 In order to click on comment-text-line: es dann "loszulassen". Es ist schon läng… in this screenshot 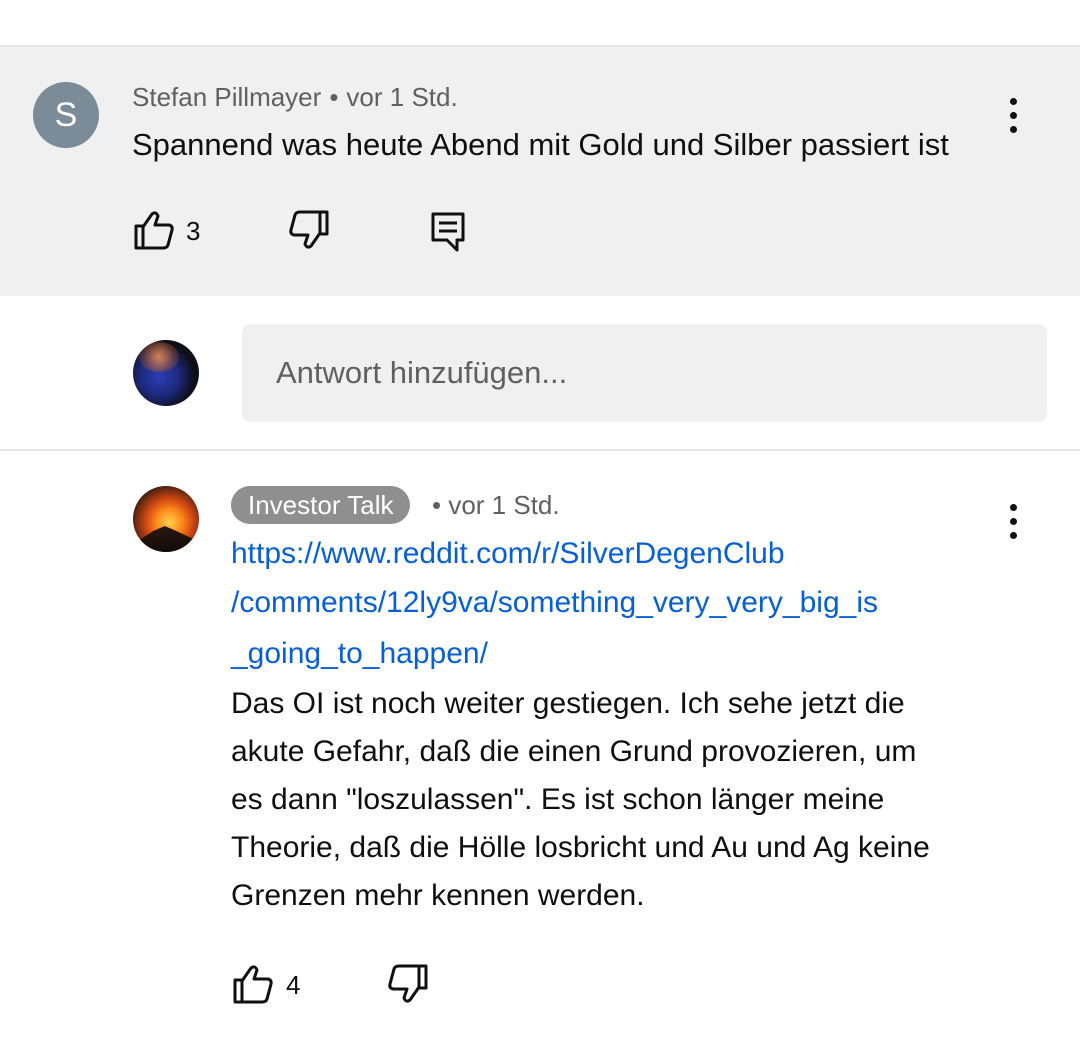, I will do `click(558, 799)`.